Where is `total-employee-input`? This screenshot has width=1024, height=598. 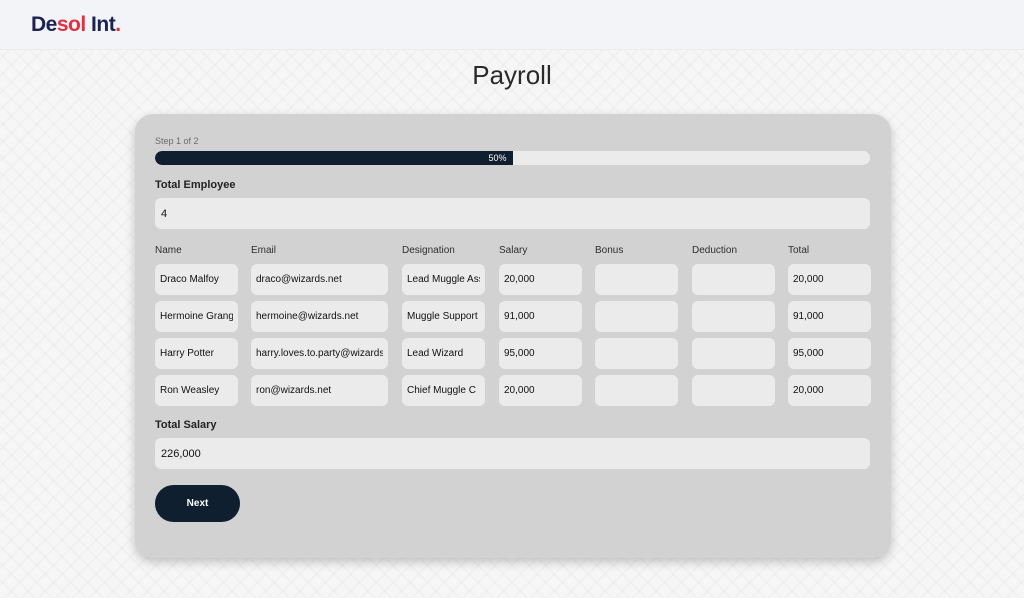 total-employee-input is located at coordinates (512, 213).